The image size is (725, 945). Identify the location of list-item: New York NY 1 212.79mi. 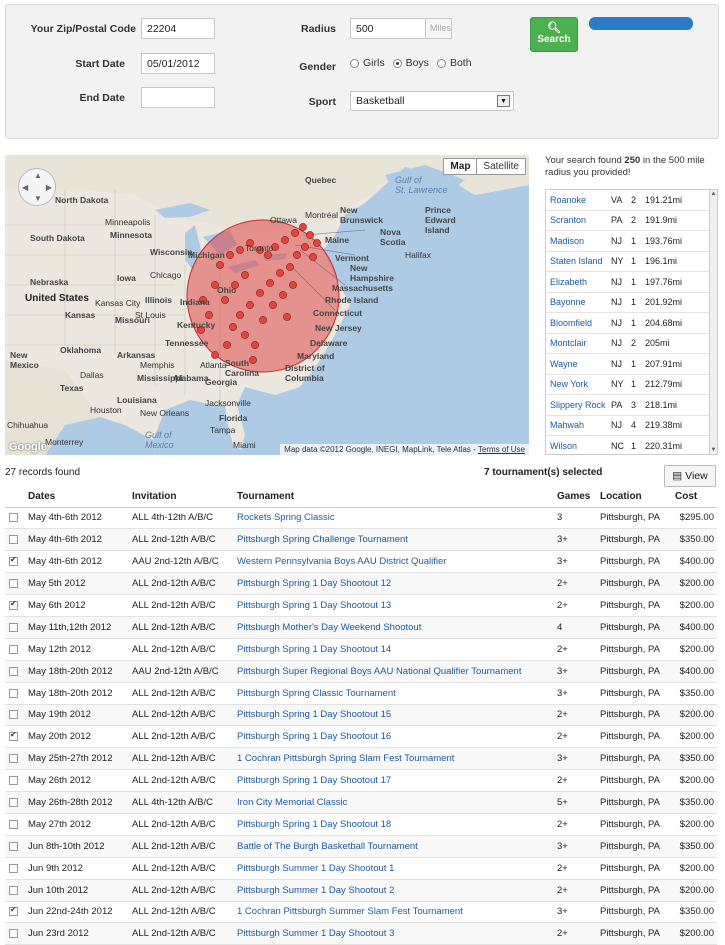
(627, 385).